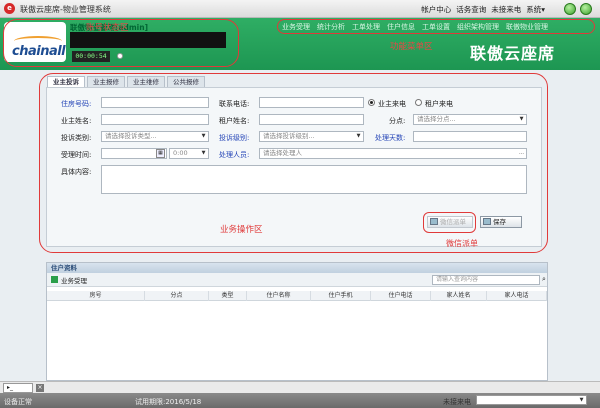  I want to click on device-status: 设备正常, so click(18, 402).